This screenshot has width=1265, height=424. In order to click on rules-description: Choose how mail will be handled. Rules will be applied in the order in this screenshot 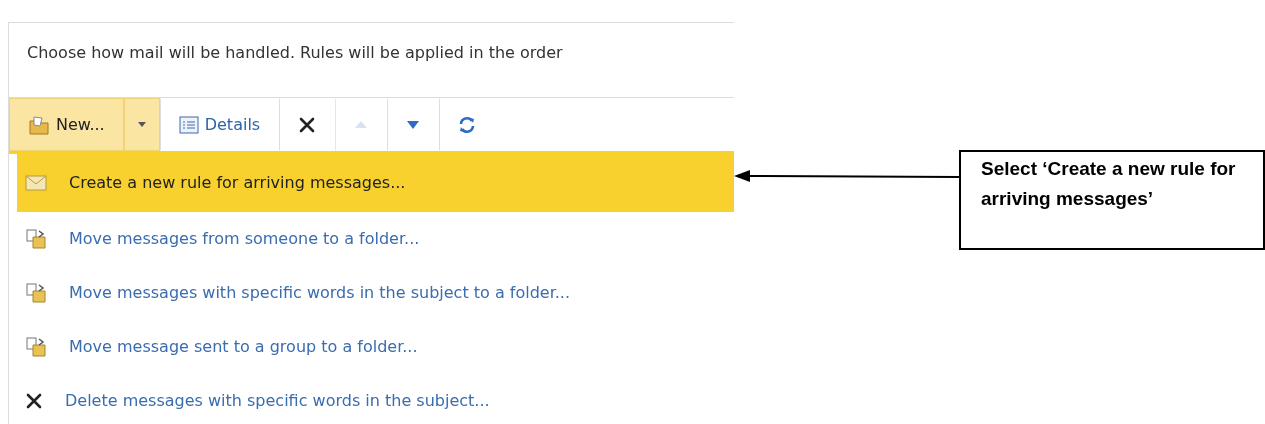, I will do `click(295, 53)`.